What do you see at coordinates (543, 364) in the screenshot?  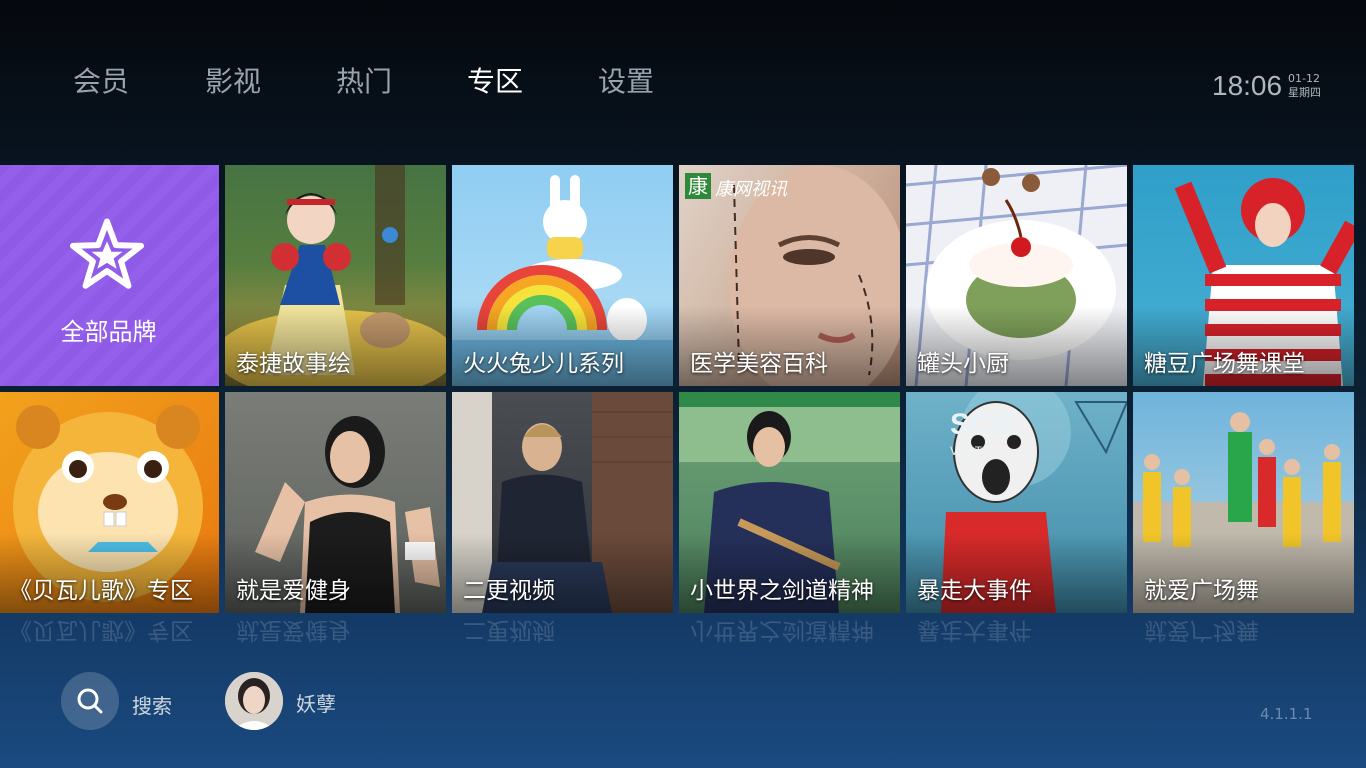 I see `tile-label: 火火兔少儿系列` at bounding box center [543, 364].